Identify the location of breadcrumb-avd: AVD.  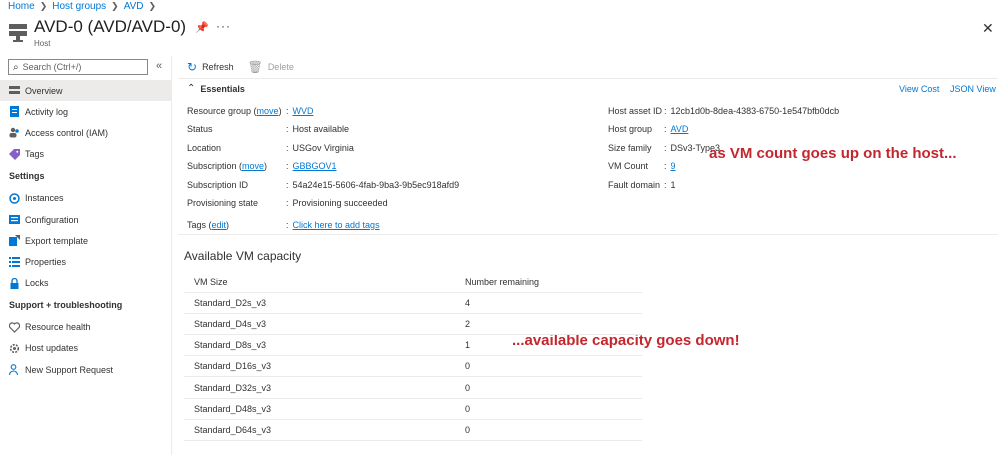
(134, 6).